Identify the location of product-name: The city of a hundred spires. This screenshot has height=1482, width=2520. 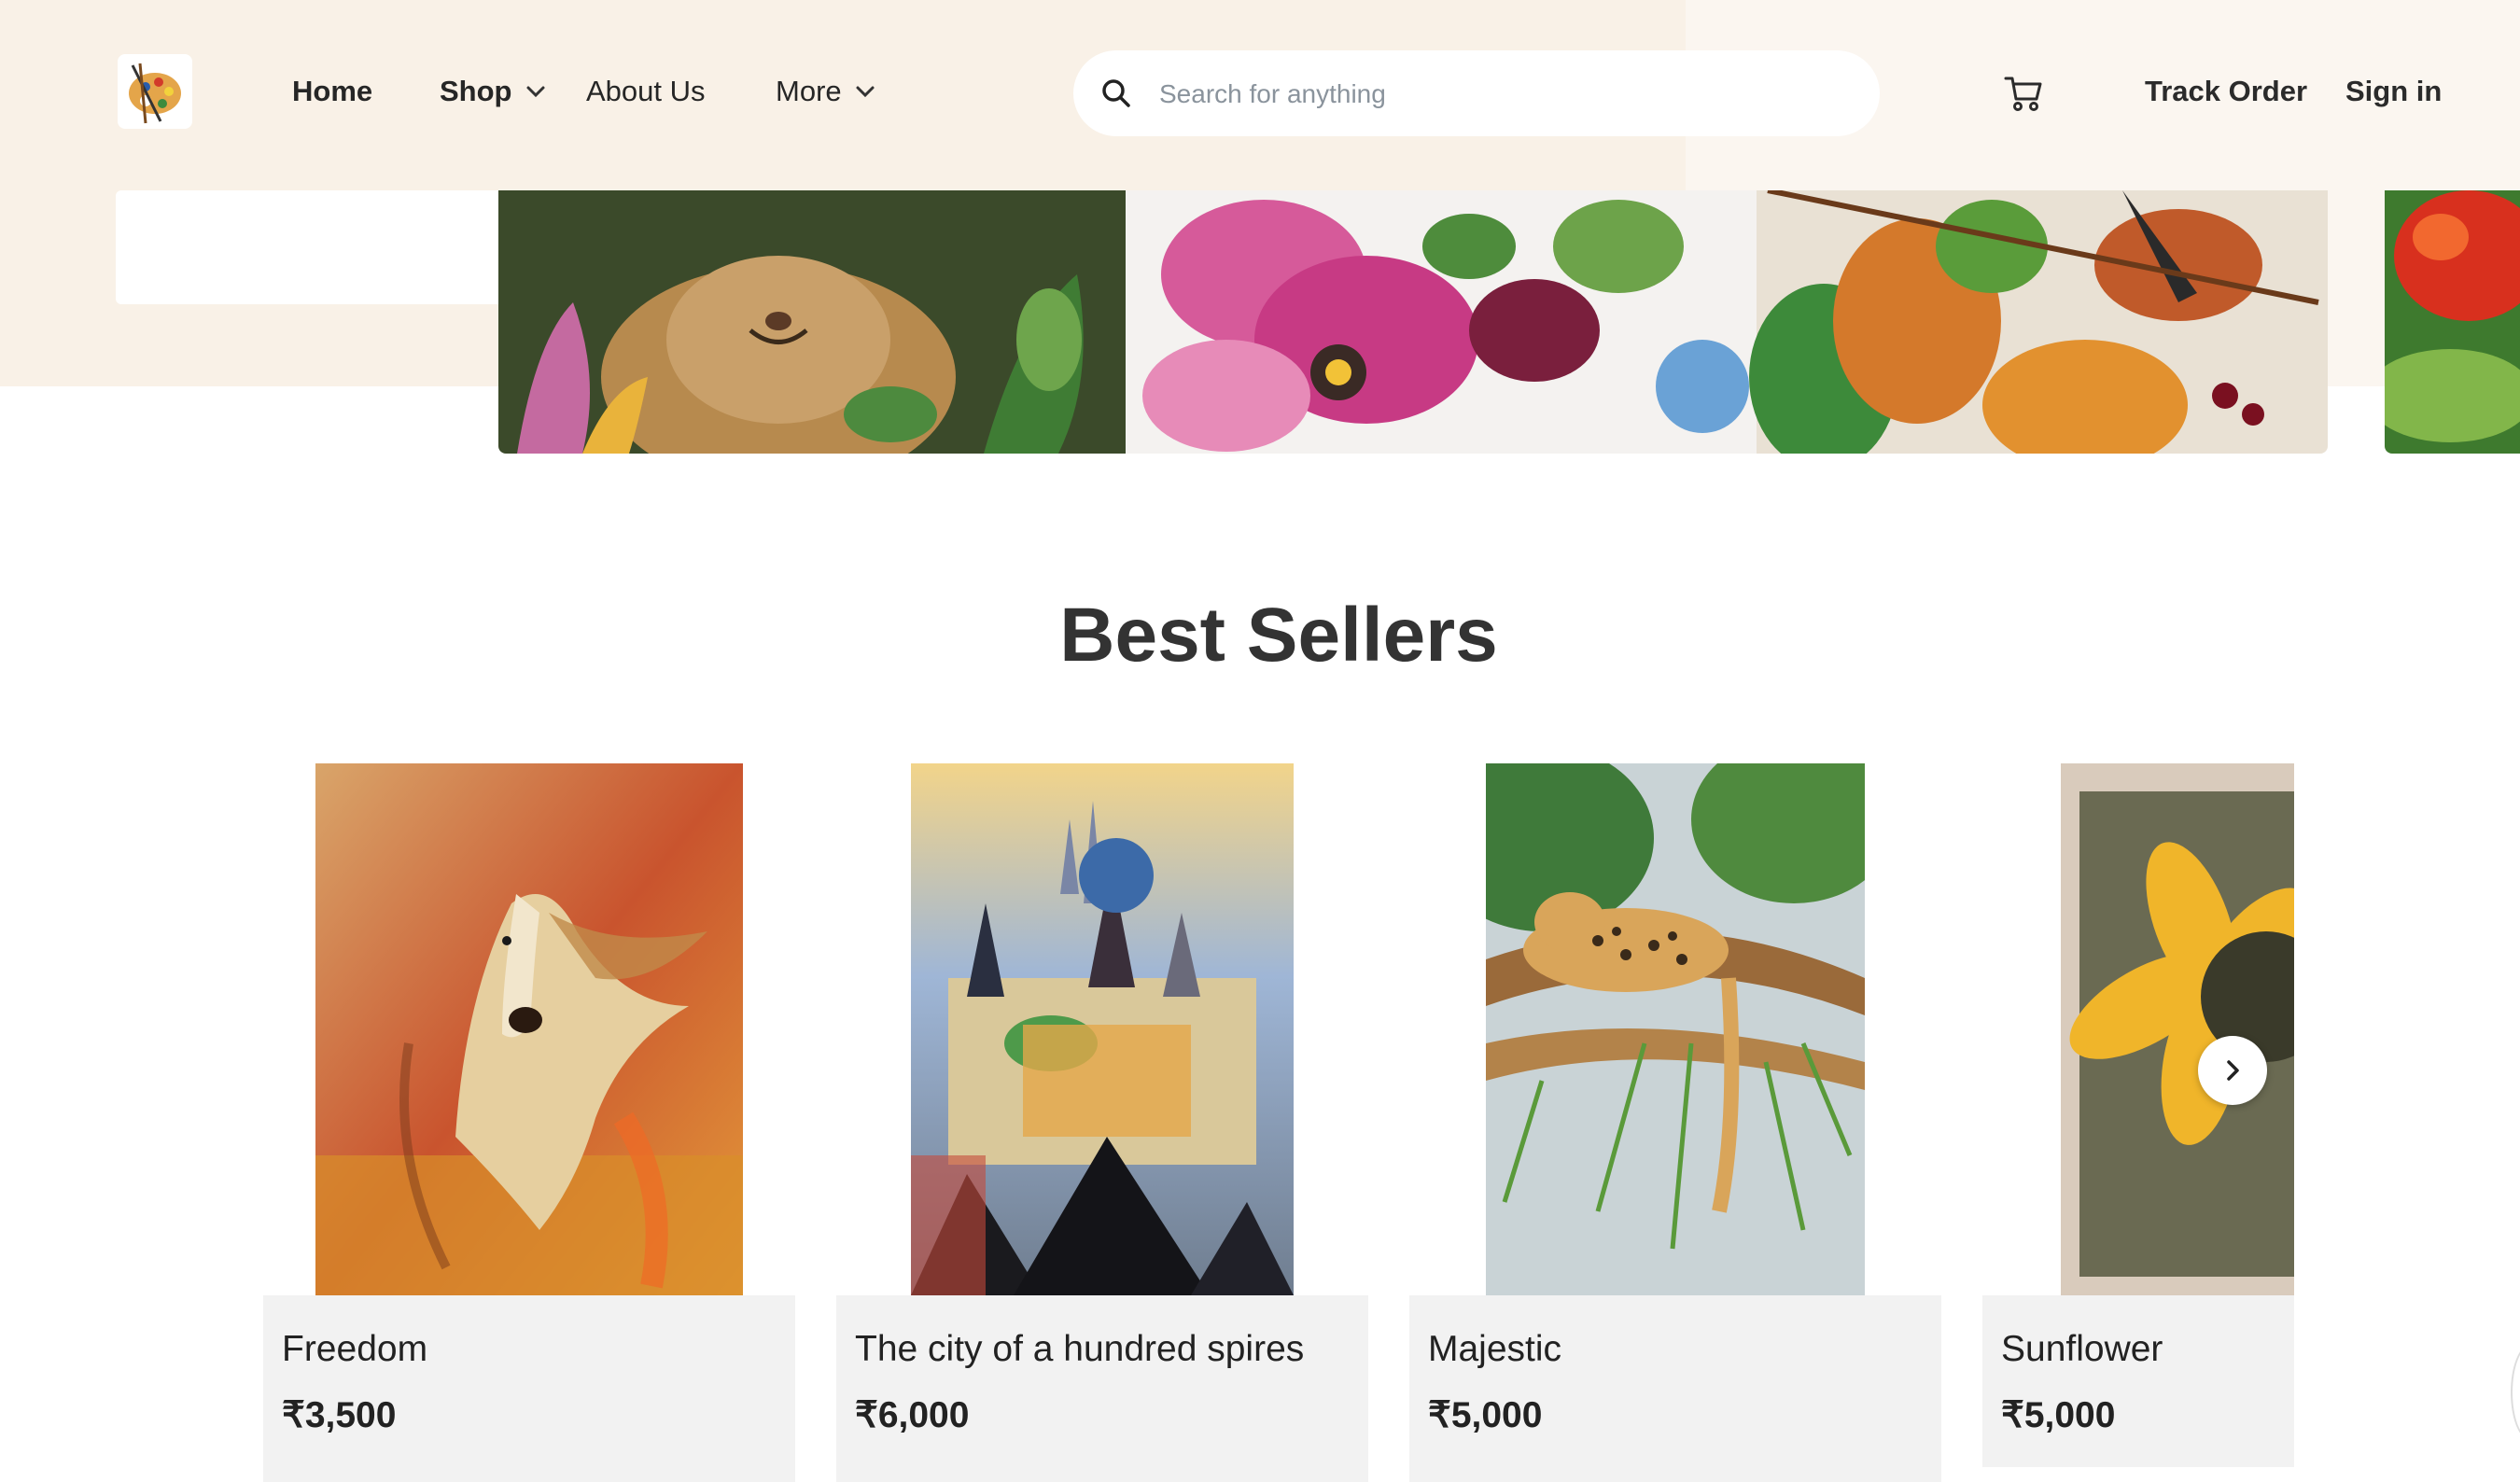
(1079, 1349).